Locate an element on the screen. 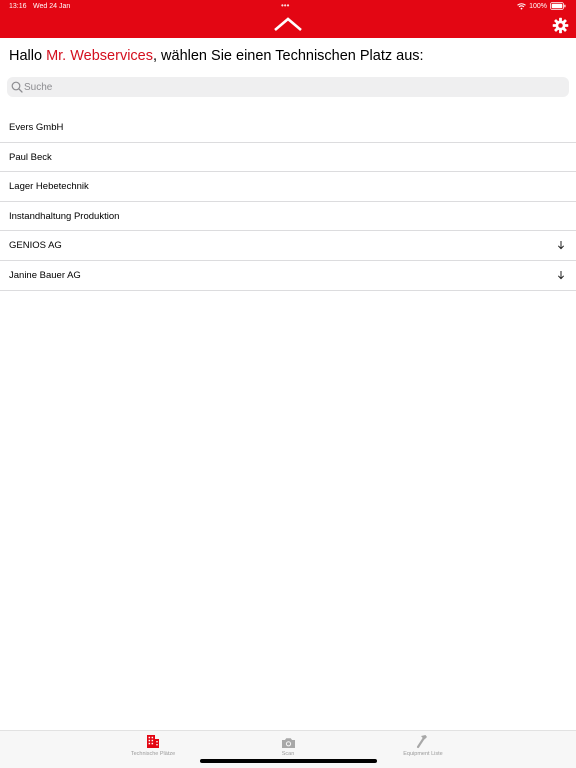 This screenshot has width=576, height=768. user-name: Mr. Webservices is located at coordinates (99, 56).